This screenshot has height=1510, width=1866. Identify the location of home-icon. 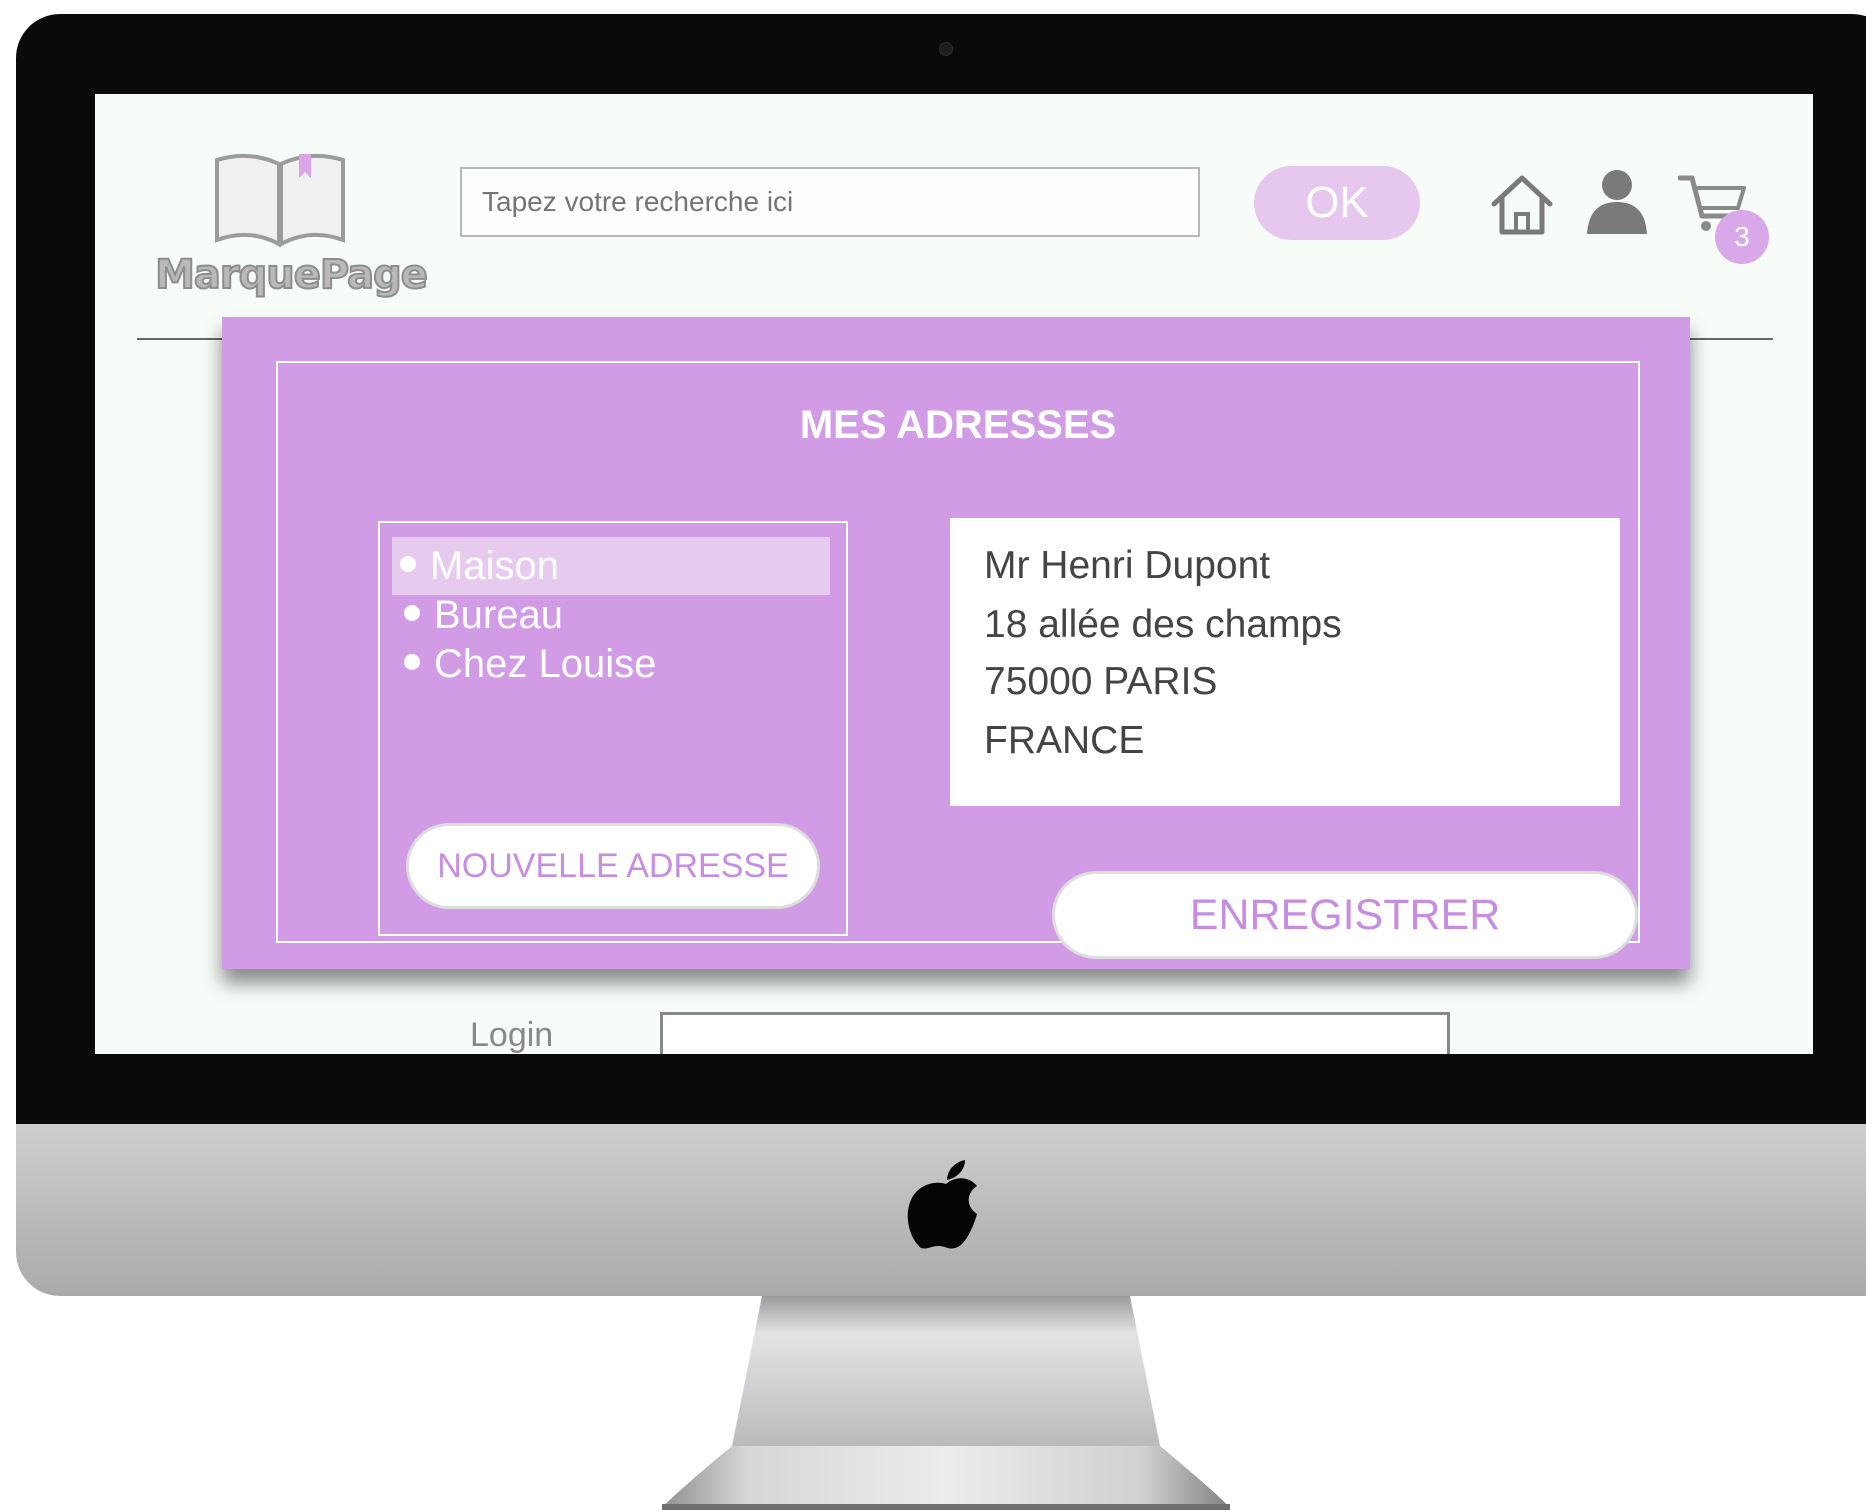
(1522, 204).